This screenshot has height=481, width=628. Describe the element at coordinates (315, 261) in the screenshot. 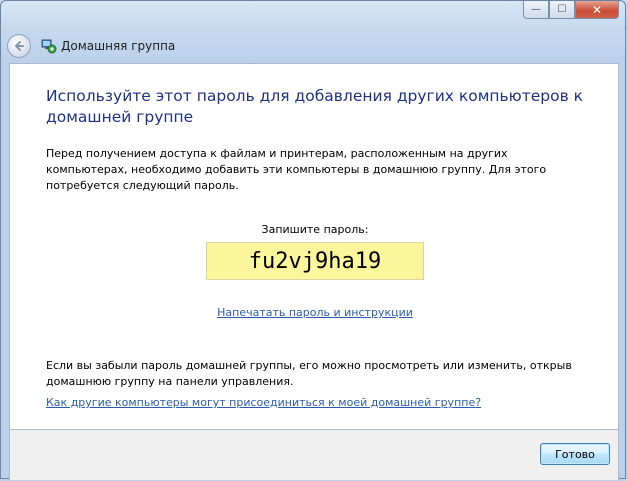

I see `password-display: fu2vj9ha19` at that location.